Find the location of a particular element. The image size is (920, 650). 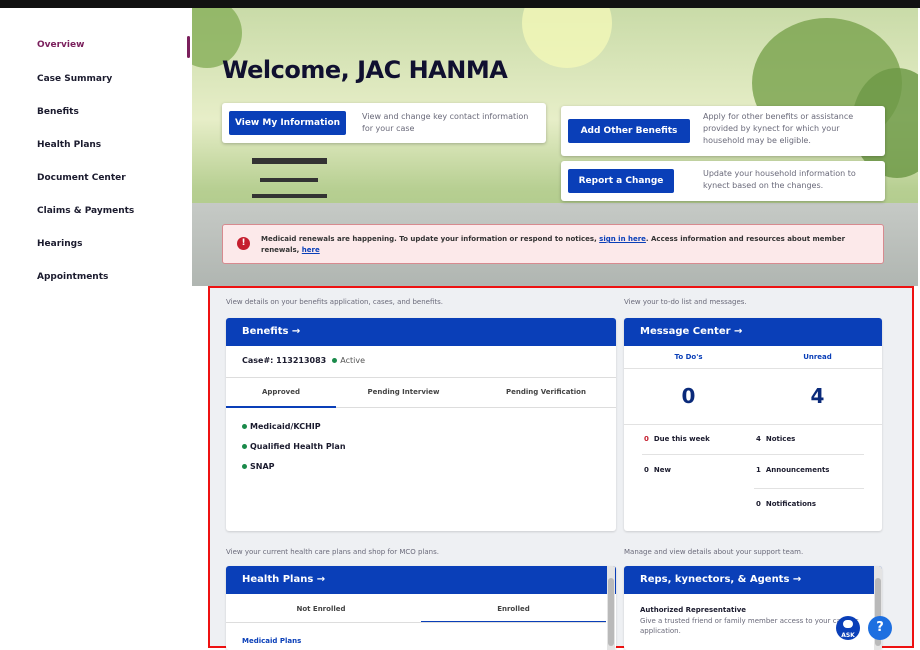

sidebar-item-hearings: Hearings is located at coordinates (59, 244).